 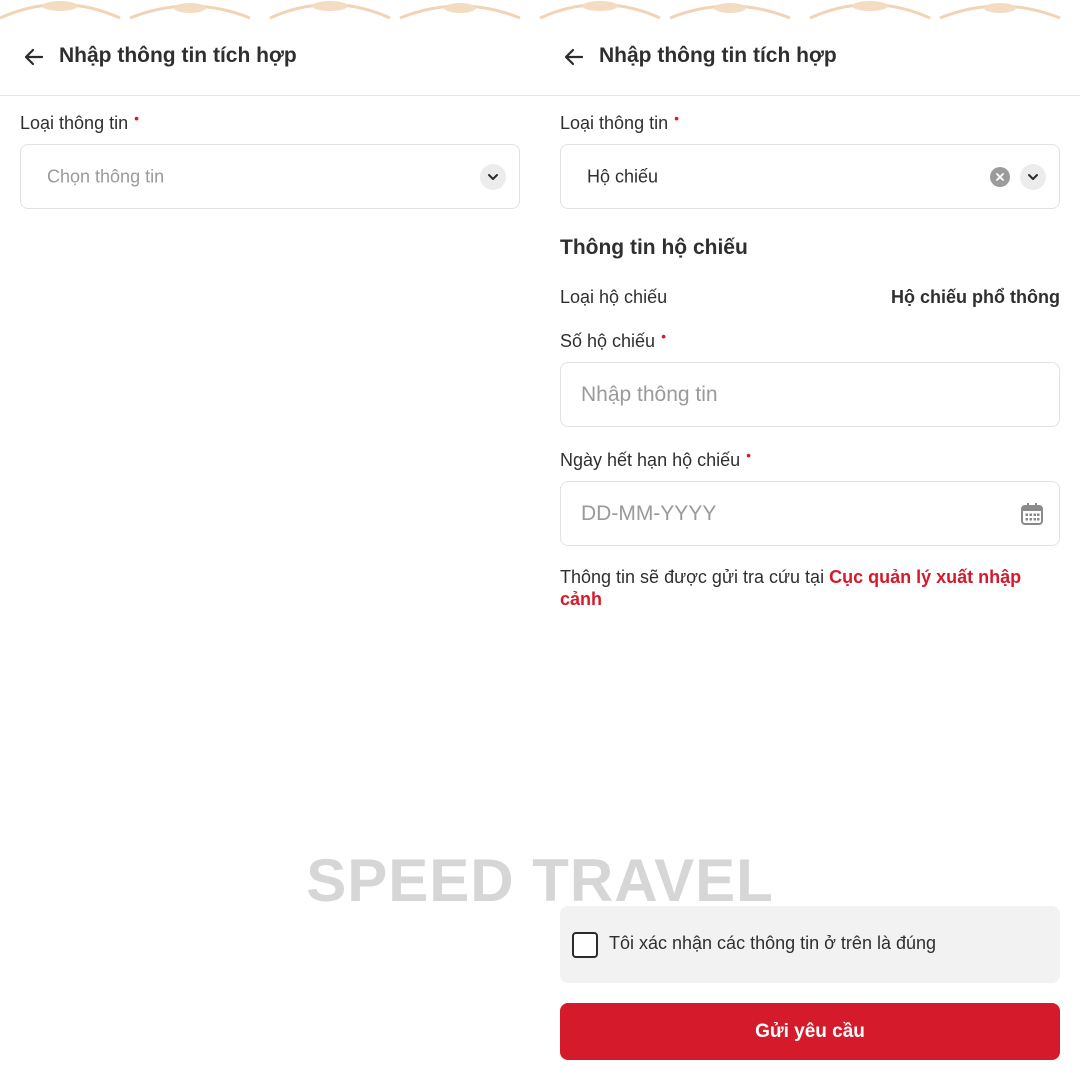 What do you see at coordinates (1032, 514) in the screenshot?
I see `calendar-icon` at bounding box center [1032, 514].